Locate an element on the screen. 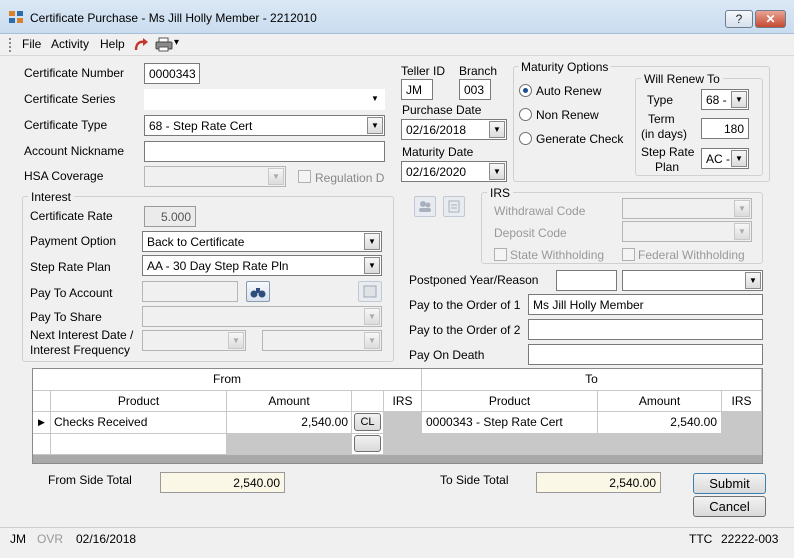  from-cl-cell: CL is located at coordinates (368, 423).